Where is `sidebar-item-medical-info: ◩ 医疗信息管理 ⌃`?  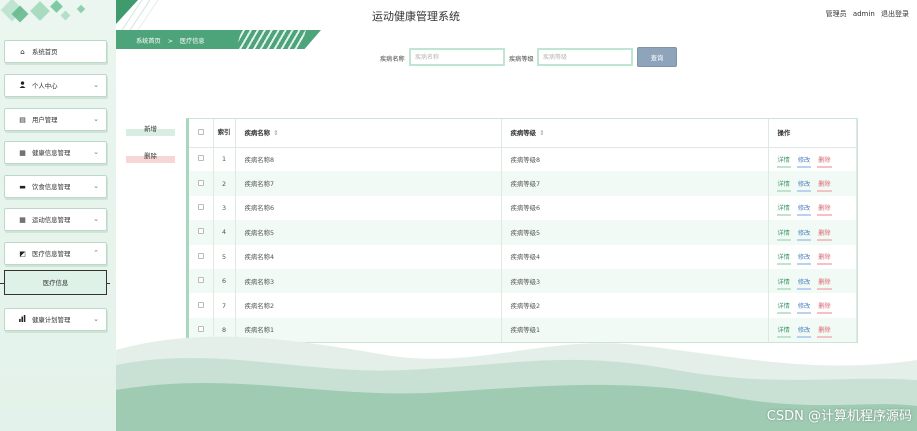
sidebar-item-medical-info: ◩ 医疗信息管理 ⌃ is located at coordinates (55, 253).